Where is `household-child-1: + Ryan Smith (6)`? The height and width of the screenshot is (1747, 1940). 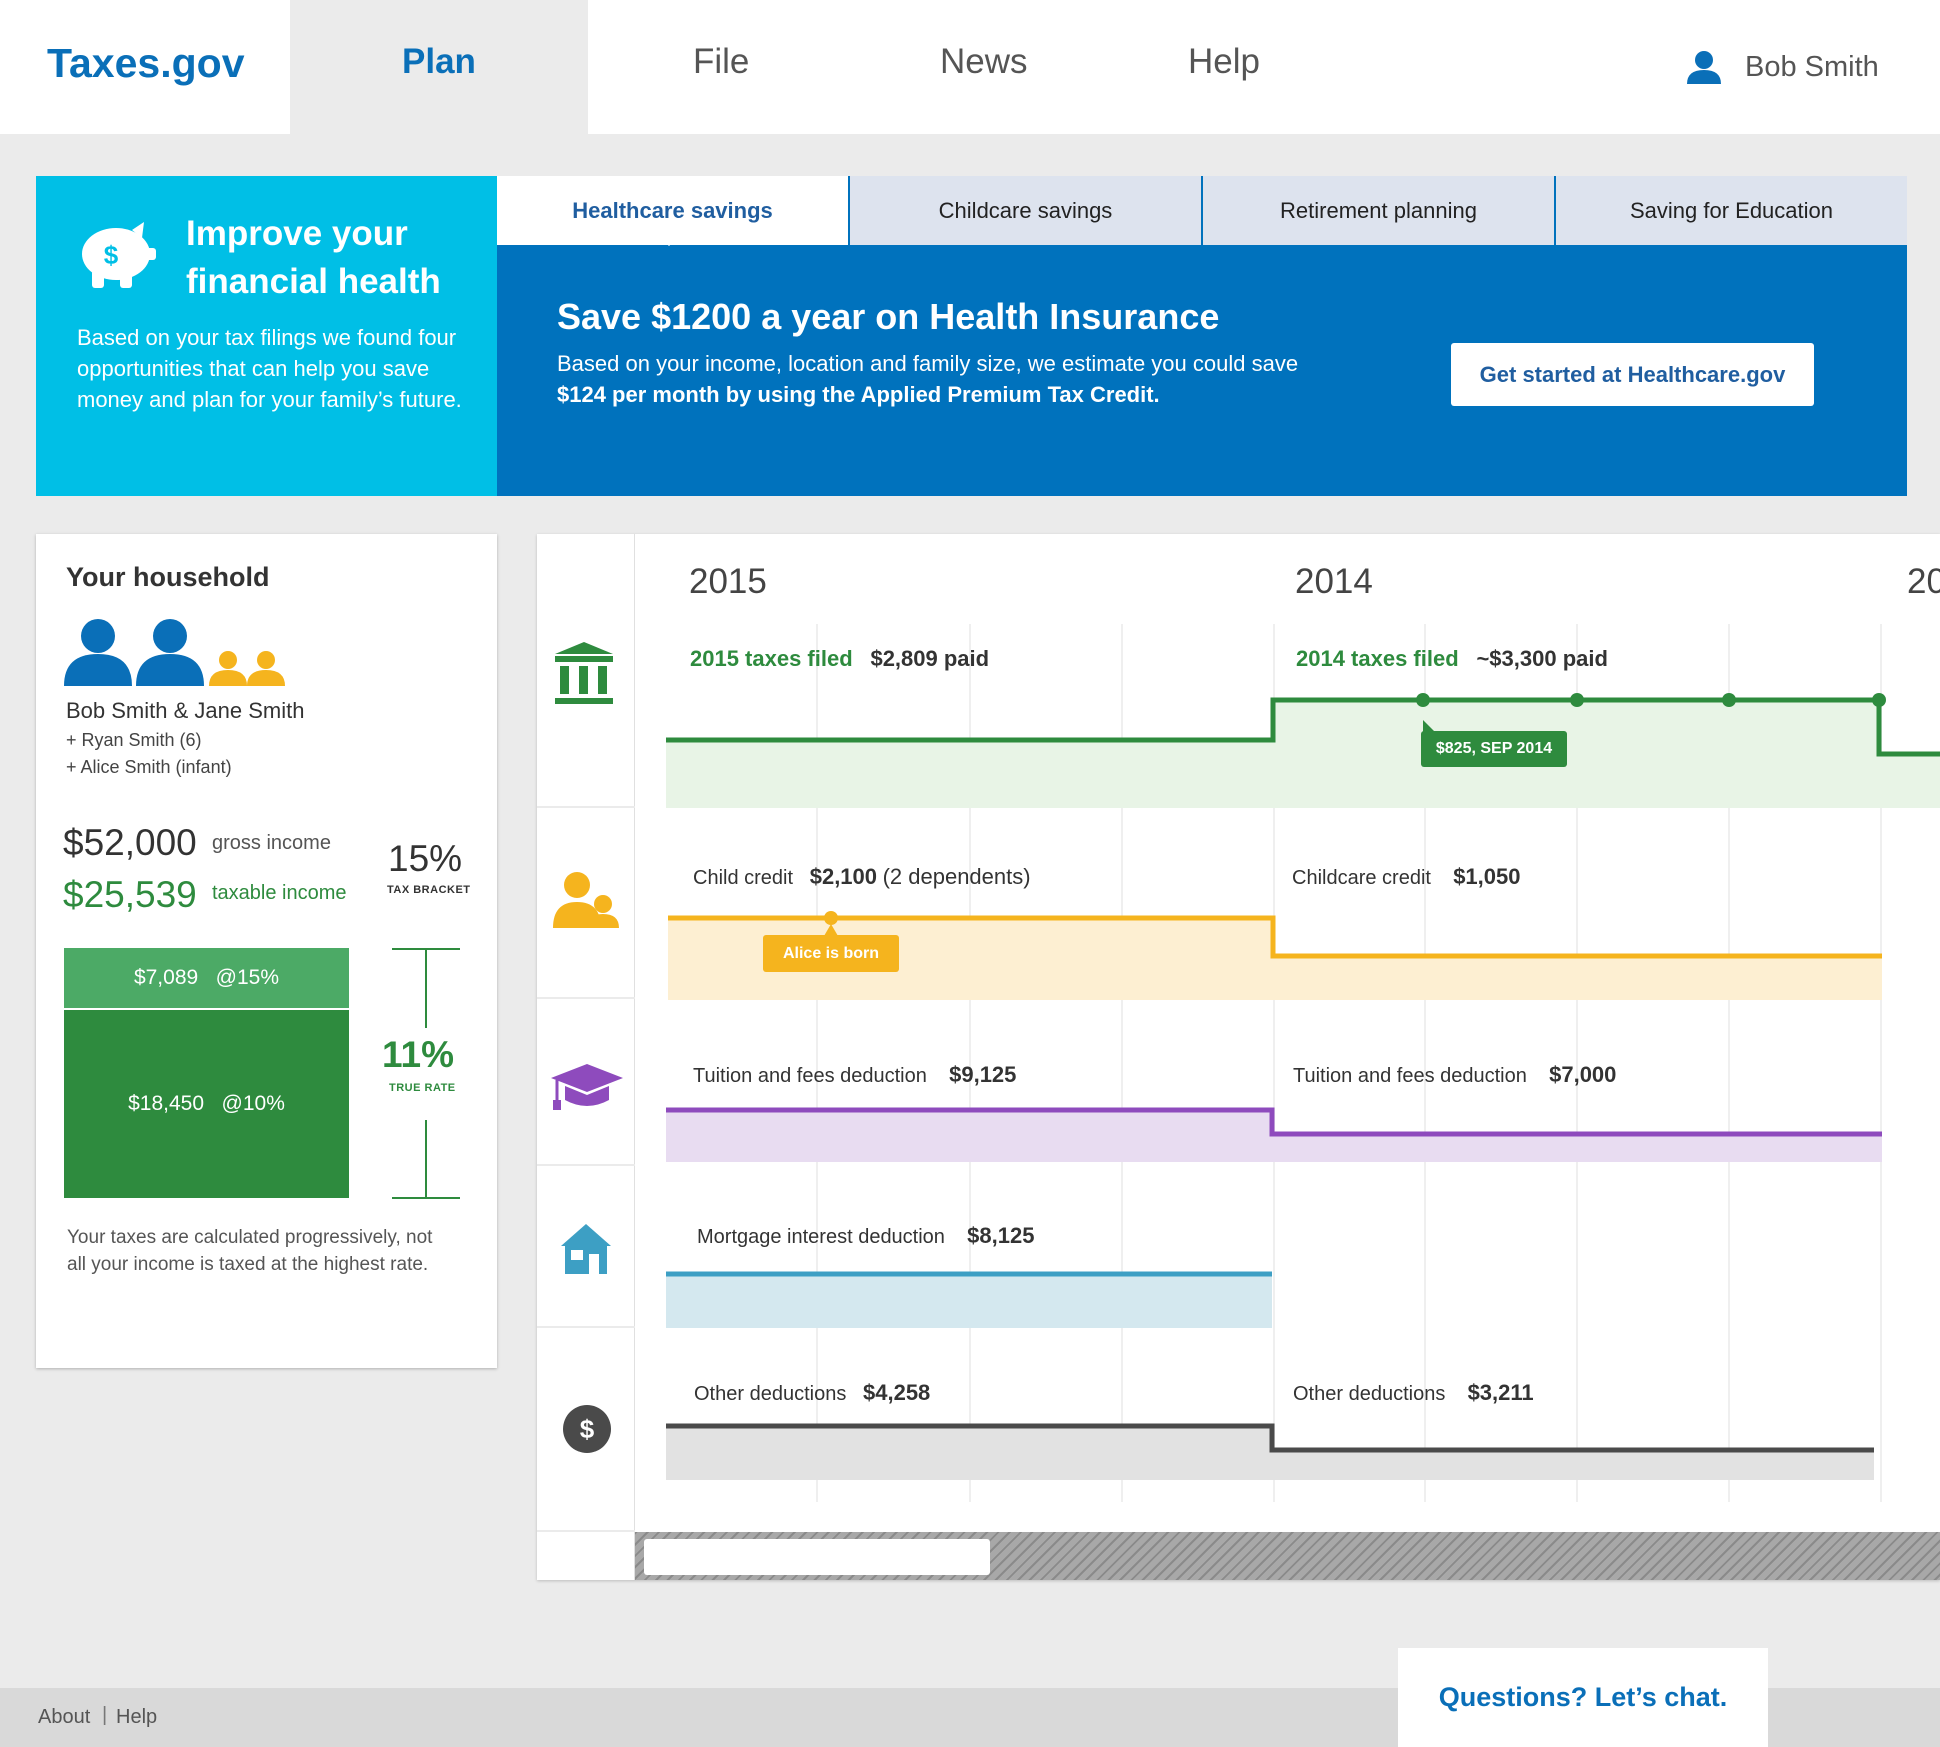 household-child-1: + Ryan Smith (6) is located at coordinates (134, 740).